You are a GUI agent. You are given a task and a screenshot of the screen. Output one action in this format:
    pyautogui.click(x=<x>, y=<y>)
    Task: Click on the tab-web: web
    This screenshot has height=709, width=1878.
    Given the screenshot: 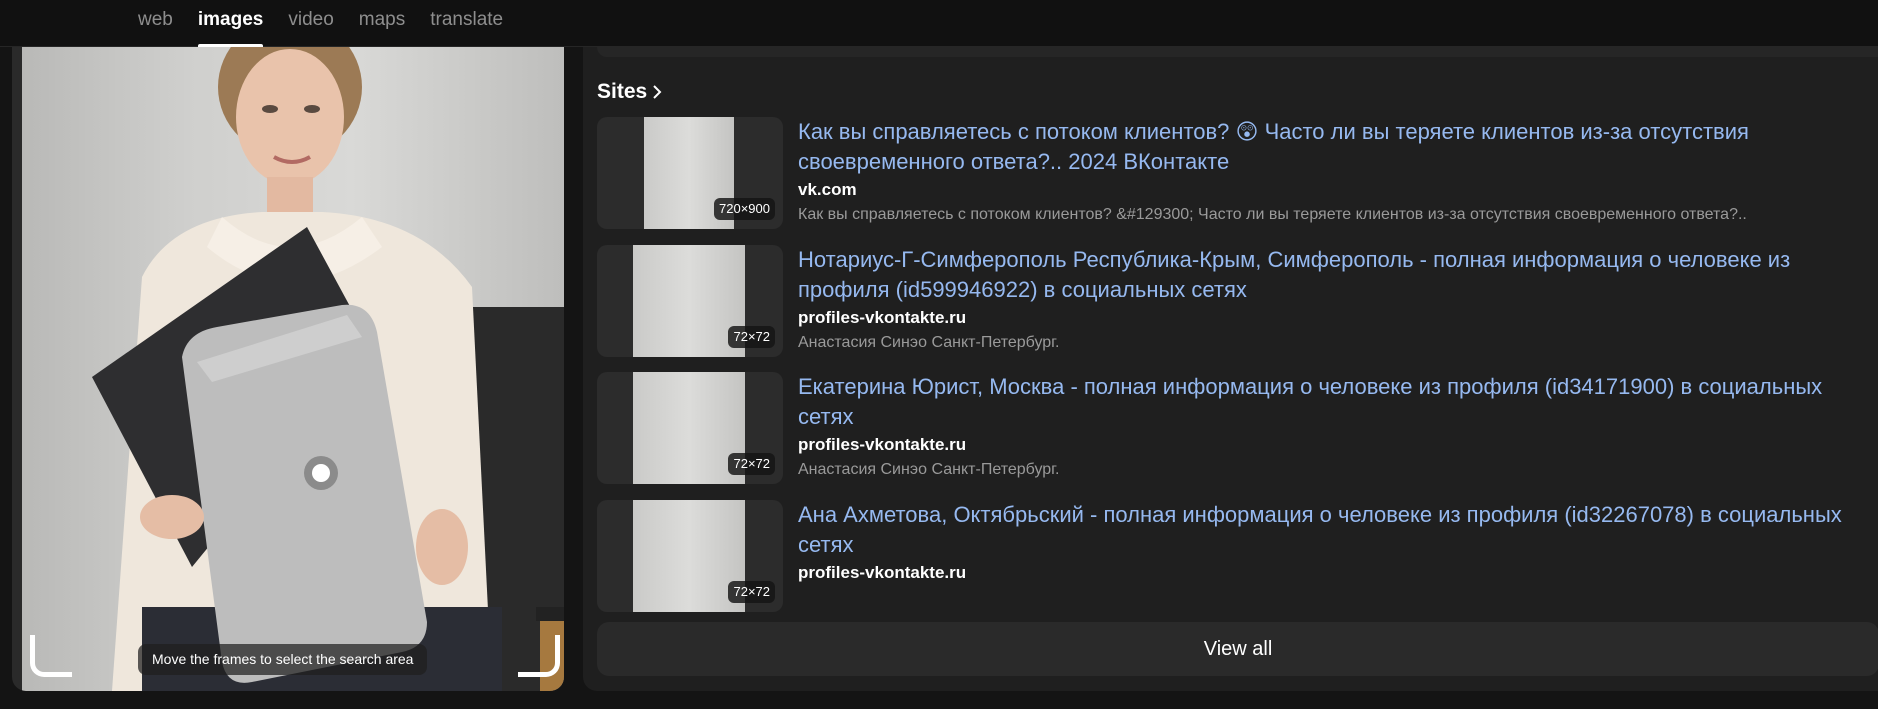 What is the action you would take?
    pyautogui.click(x=155, y=23)
    